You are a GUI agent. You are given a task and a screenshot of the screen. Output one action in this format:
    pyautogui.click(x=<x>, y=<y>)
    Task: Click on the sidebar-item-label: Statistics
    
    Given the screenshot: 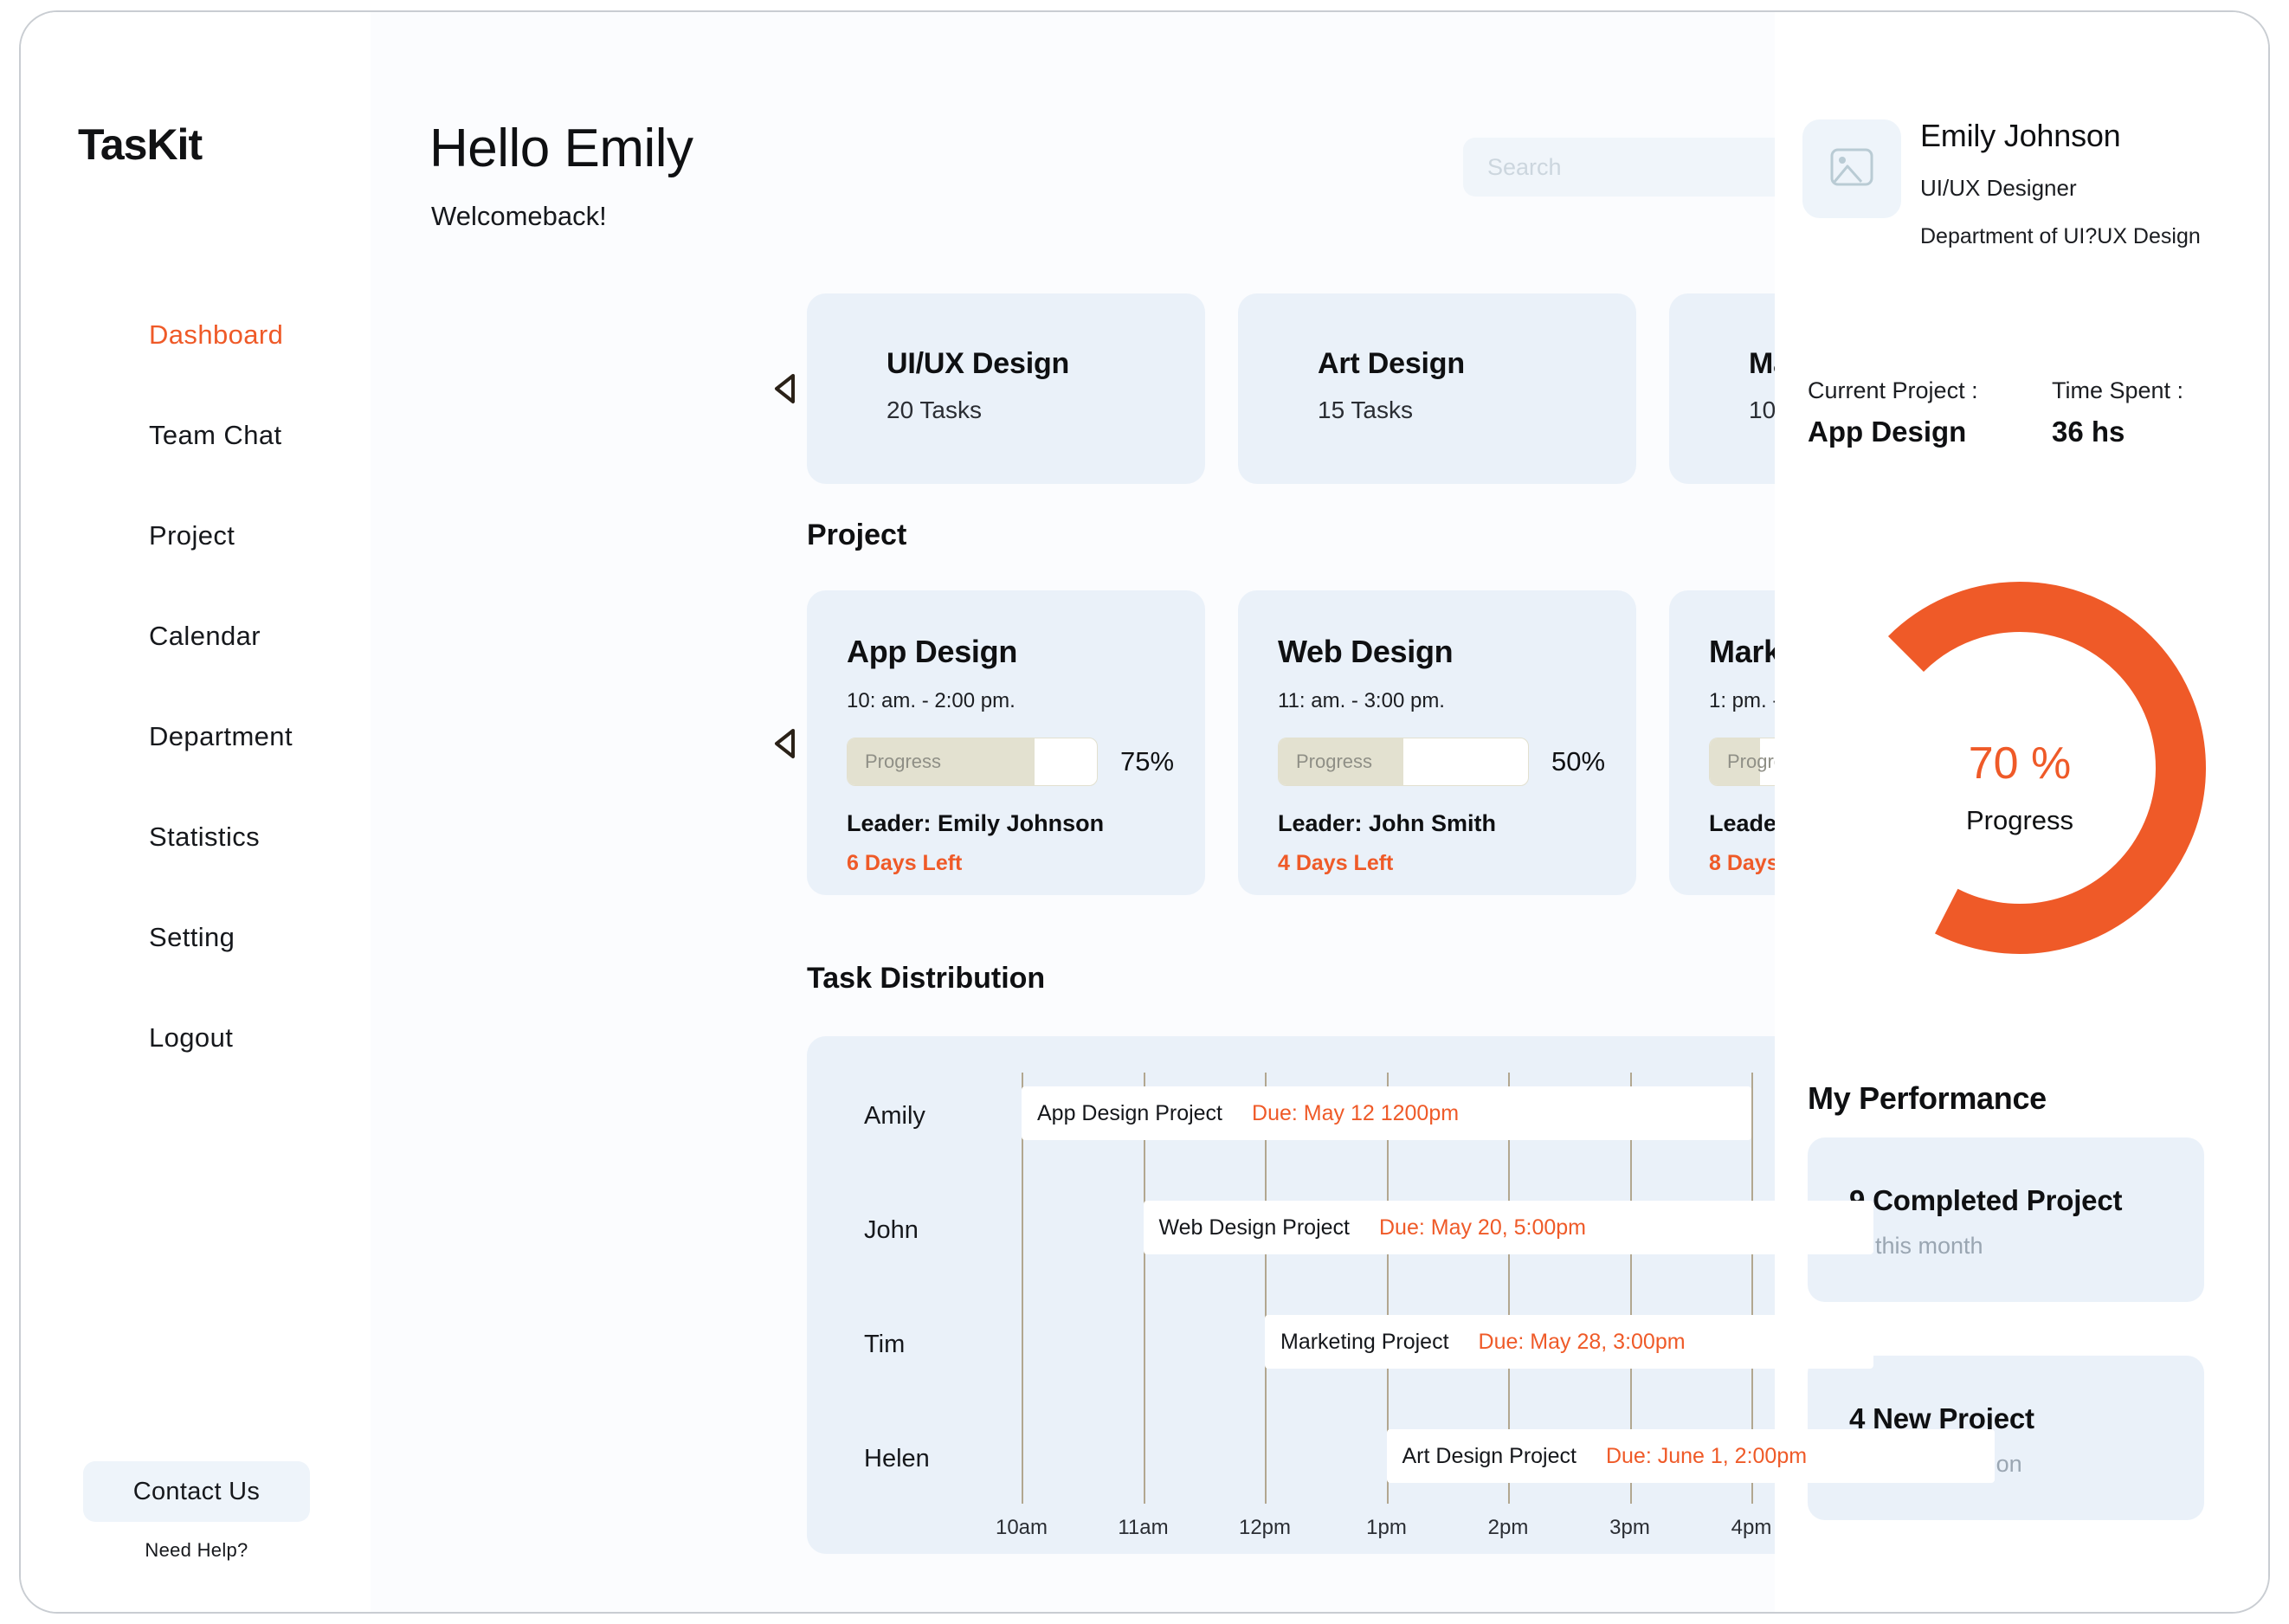 What is the action you would take?
    pyautogui.click(x=205, y=837)
    